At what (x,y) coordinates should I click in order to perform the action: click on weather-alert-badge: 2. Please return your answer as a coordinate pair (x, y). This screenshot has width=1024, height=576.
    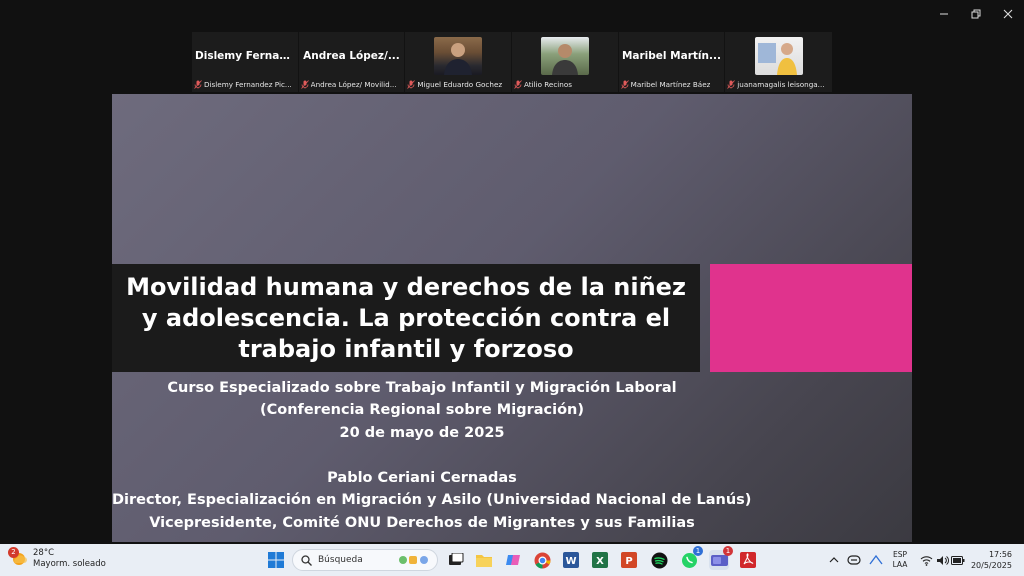
    Looking at the image, I should click on (13, 552).